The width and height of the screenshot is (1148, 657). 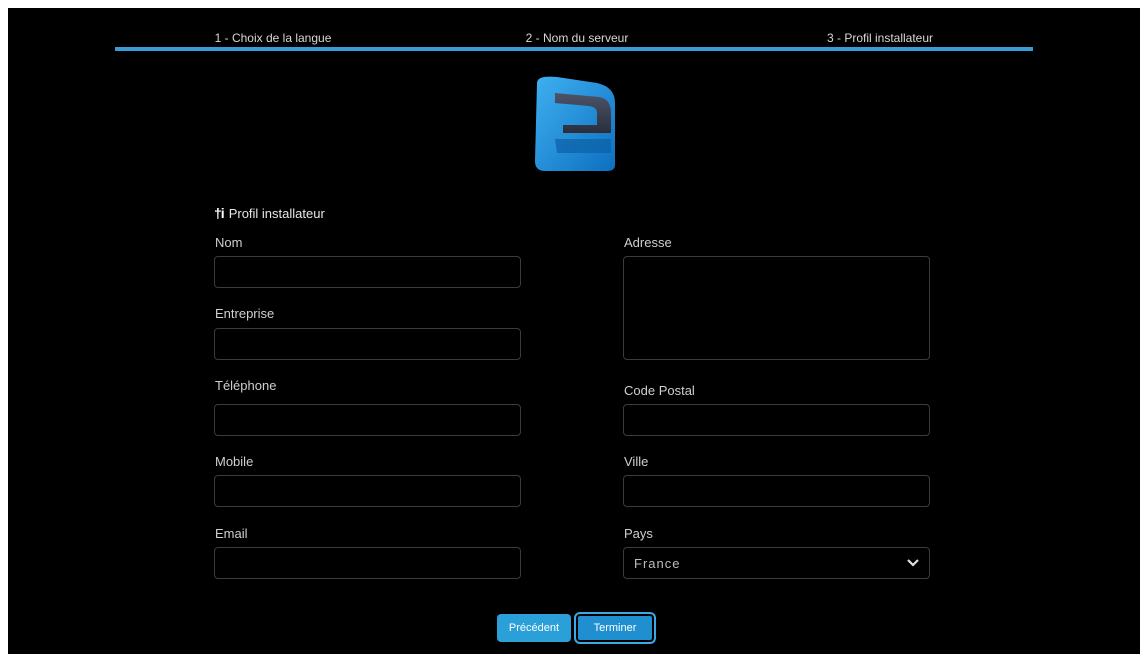 What do you see at coordinates (245, 313) in the screenshot?
I see `entreprise-label: Entreprise` at bounding box center [245, 313].